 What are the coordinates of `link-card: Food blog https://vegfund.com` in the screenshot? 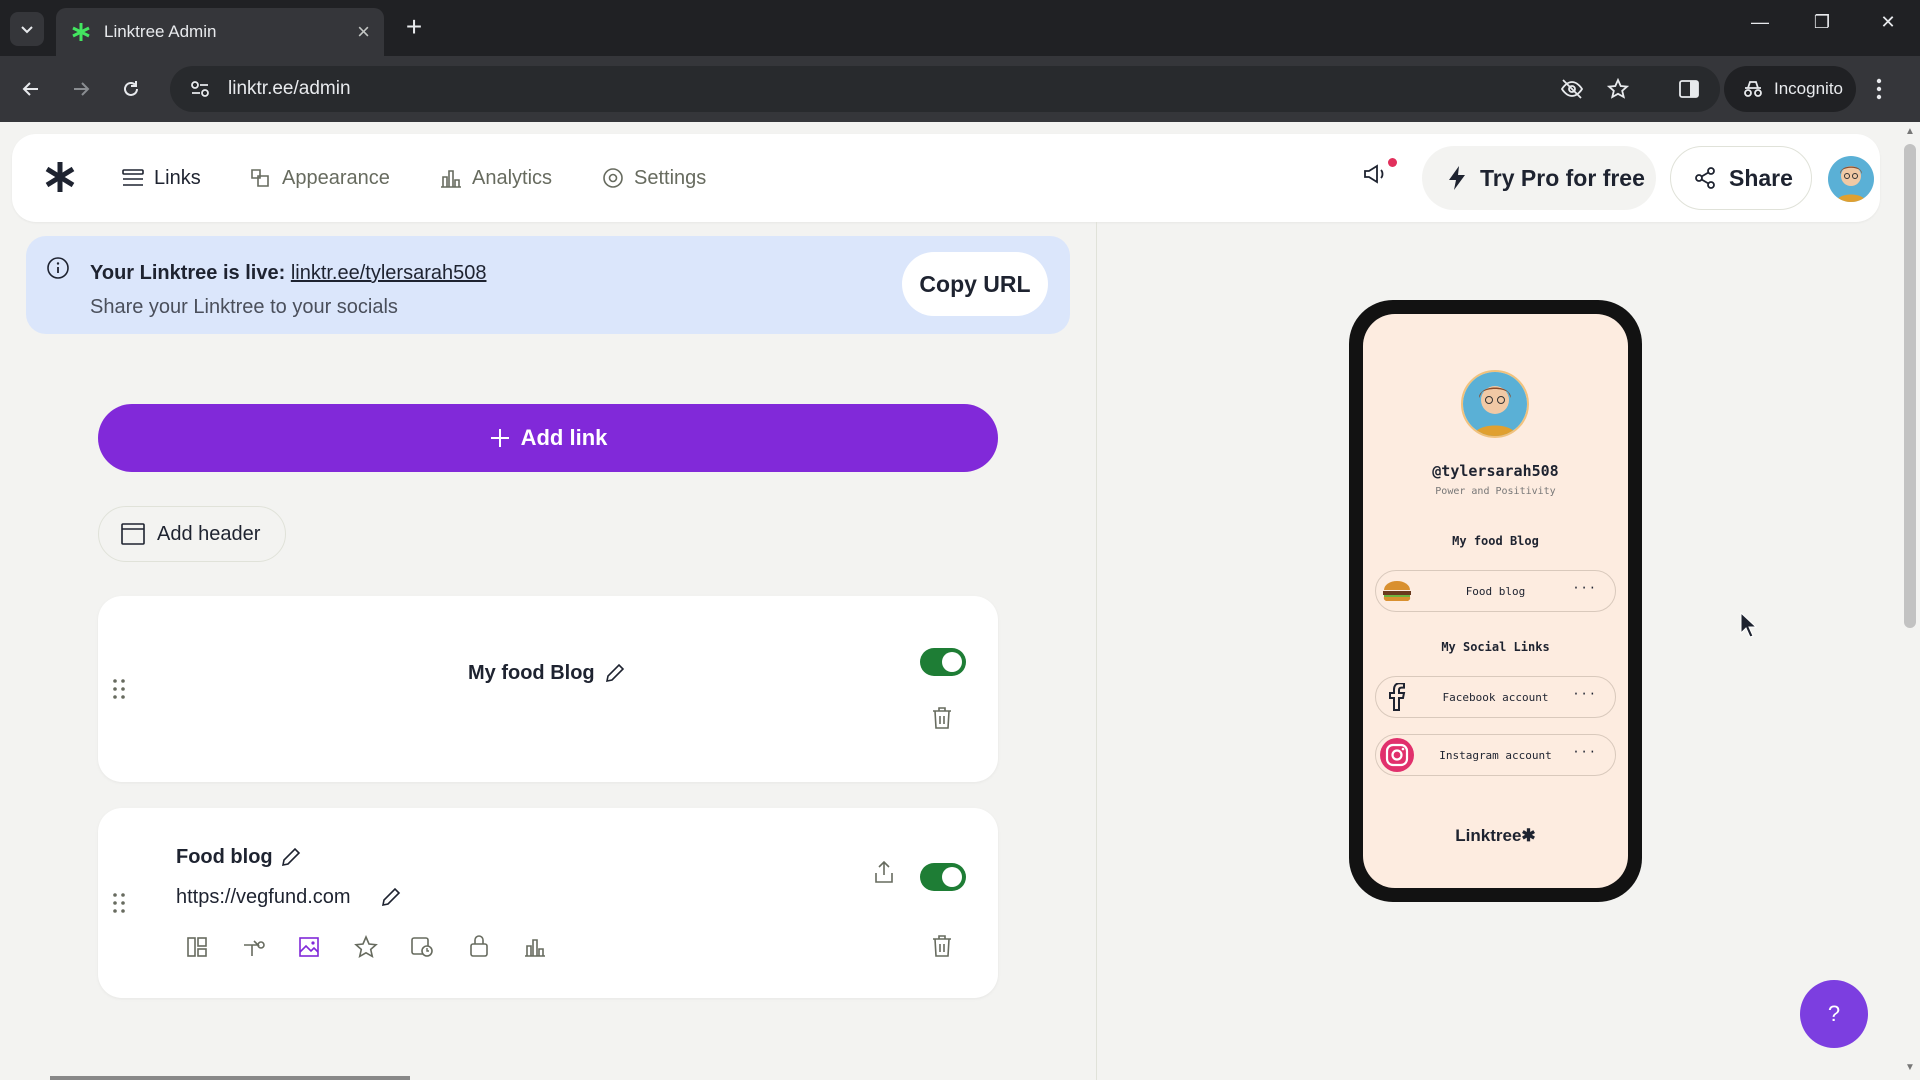 It's located at (548, 903).